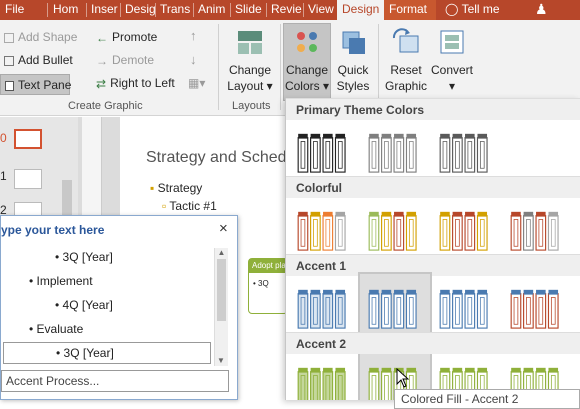 Image resolution: width=580 pixels, height=409 pixels. I want to click on tab-insert: Inser, so click(103, 10).